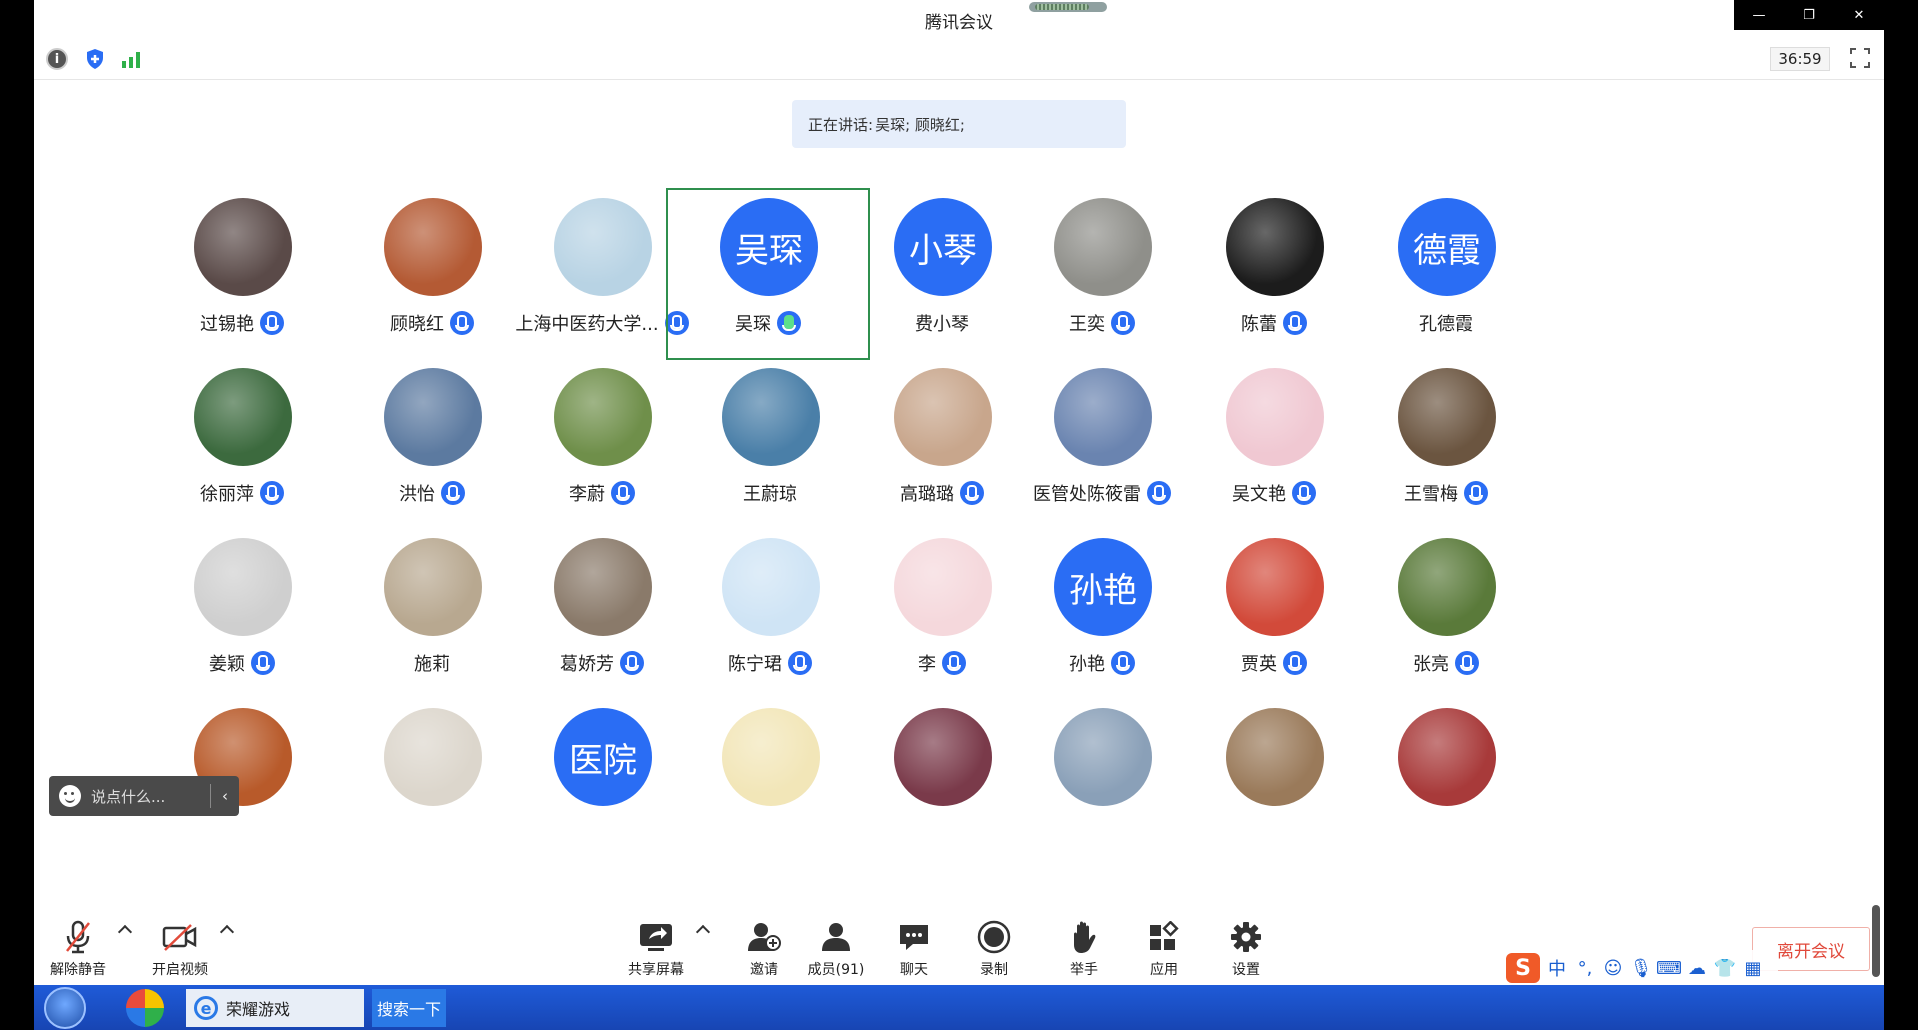 This screenshot has width=1918, height=1030. I want to click on settings-button: 设置, so click(1246, 945).